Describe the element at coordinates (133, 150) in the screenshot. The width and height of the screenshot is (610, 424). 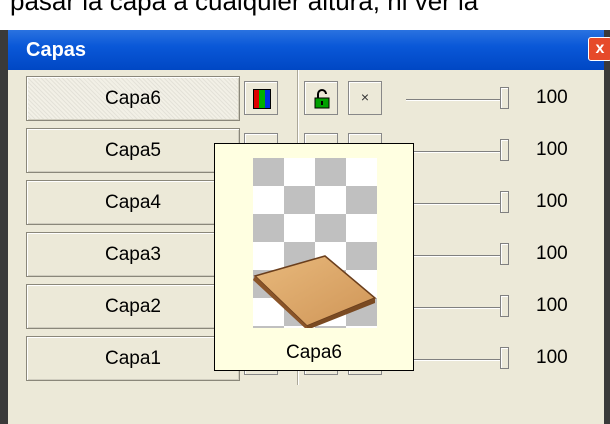
I see `layer-button-capa5: Capa5` at that location.